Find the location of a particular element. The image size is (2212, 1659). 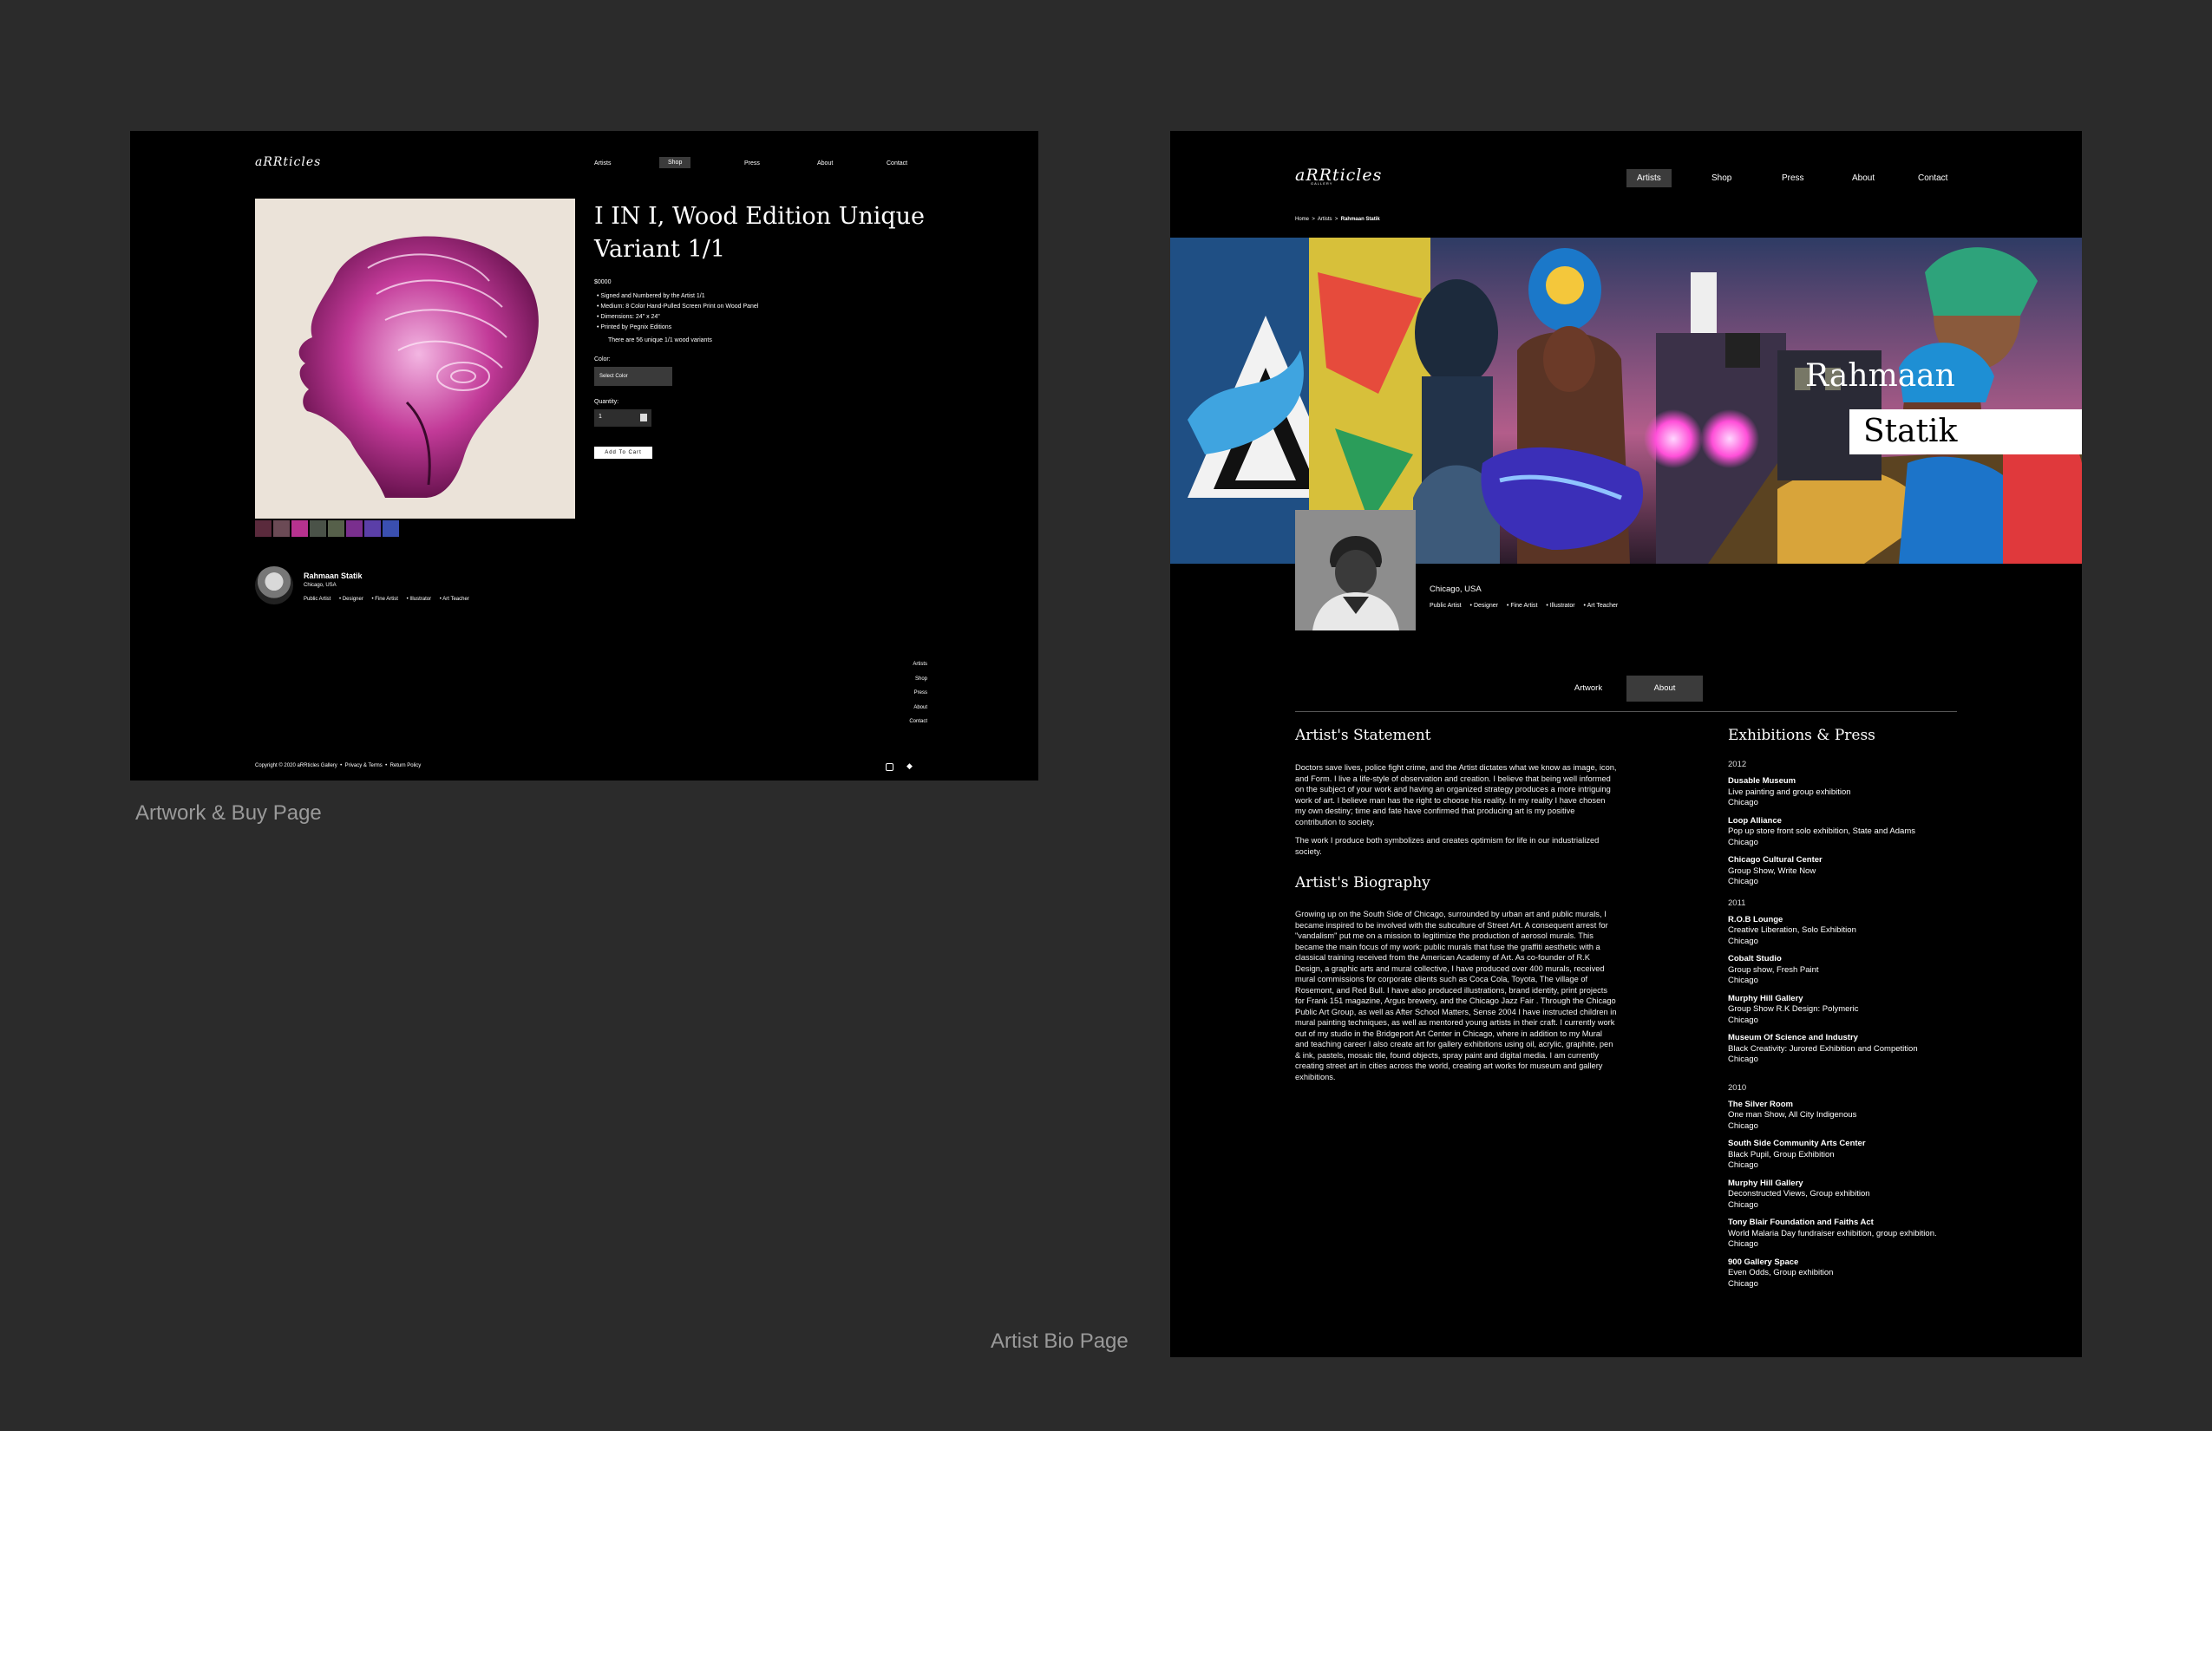

artwork-image is located at coordinates (415, 359).